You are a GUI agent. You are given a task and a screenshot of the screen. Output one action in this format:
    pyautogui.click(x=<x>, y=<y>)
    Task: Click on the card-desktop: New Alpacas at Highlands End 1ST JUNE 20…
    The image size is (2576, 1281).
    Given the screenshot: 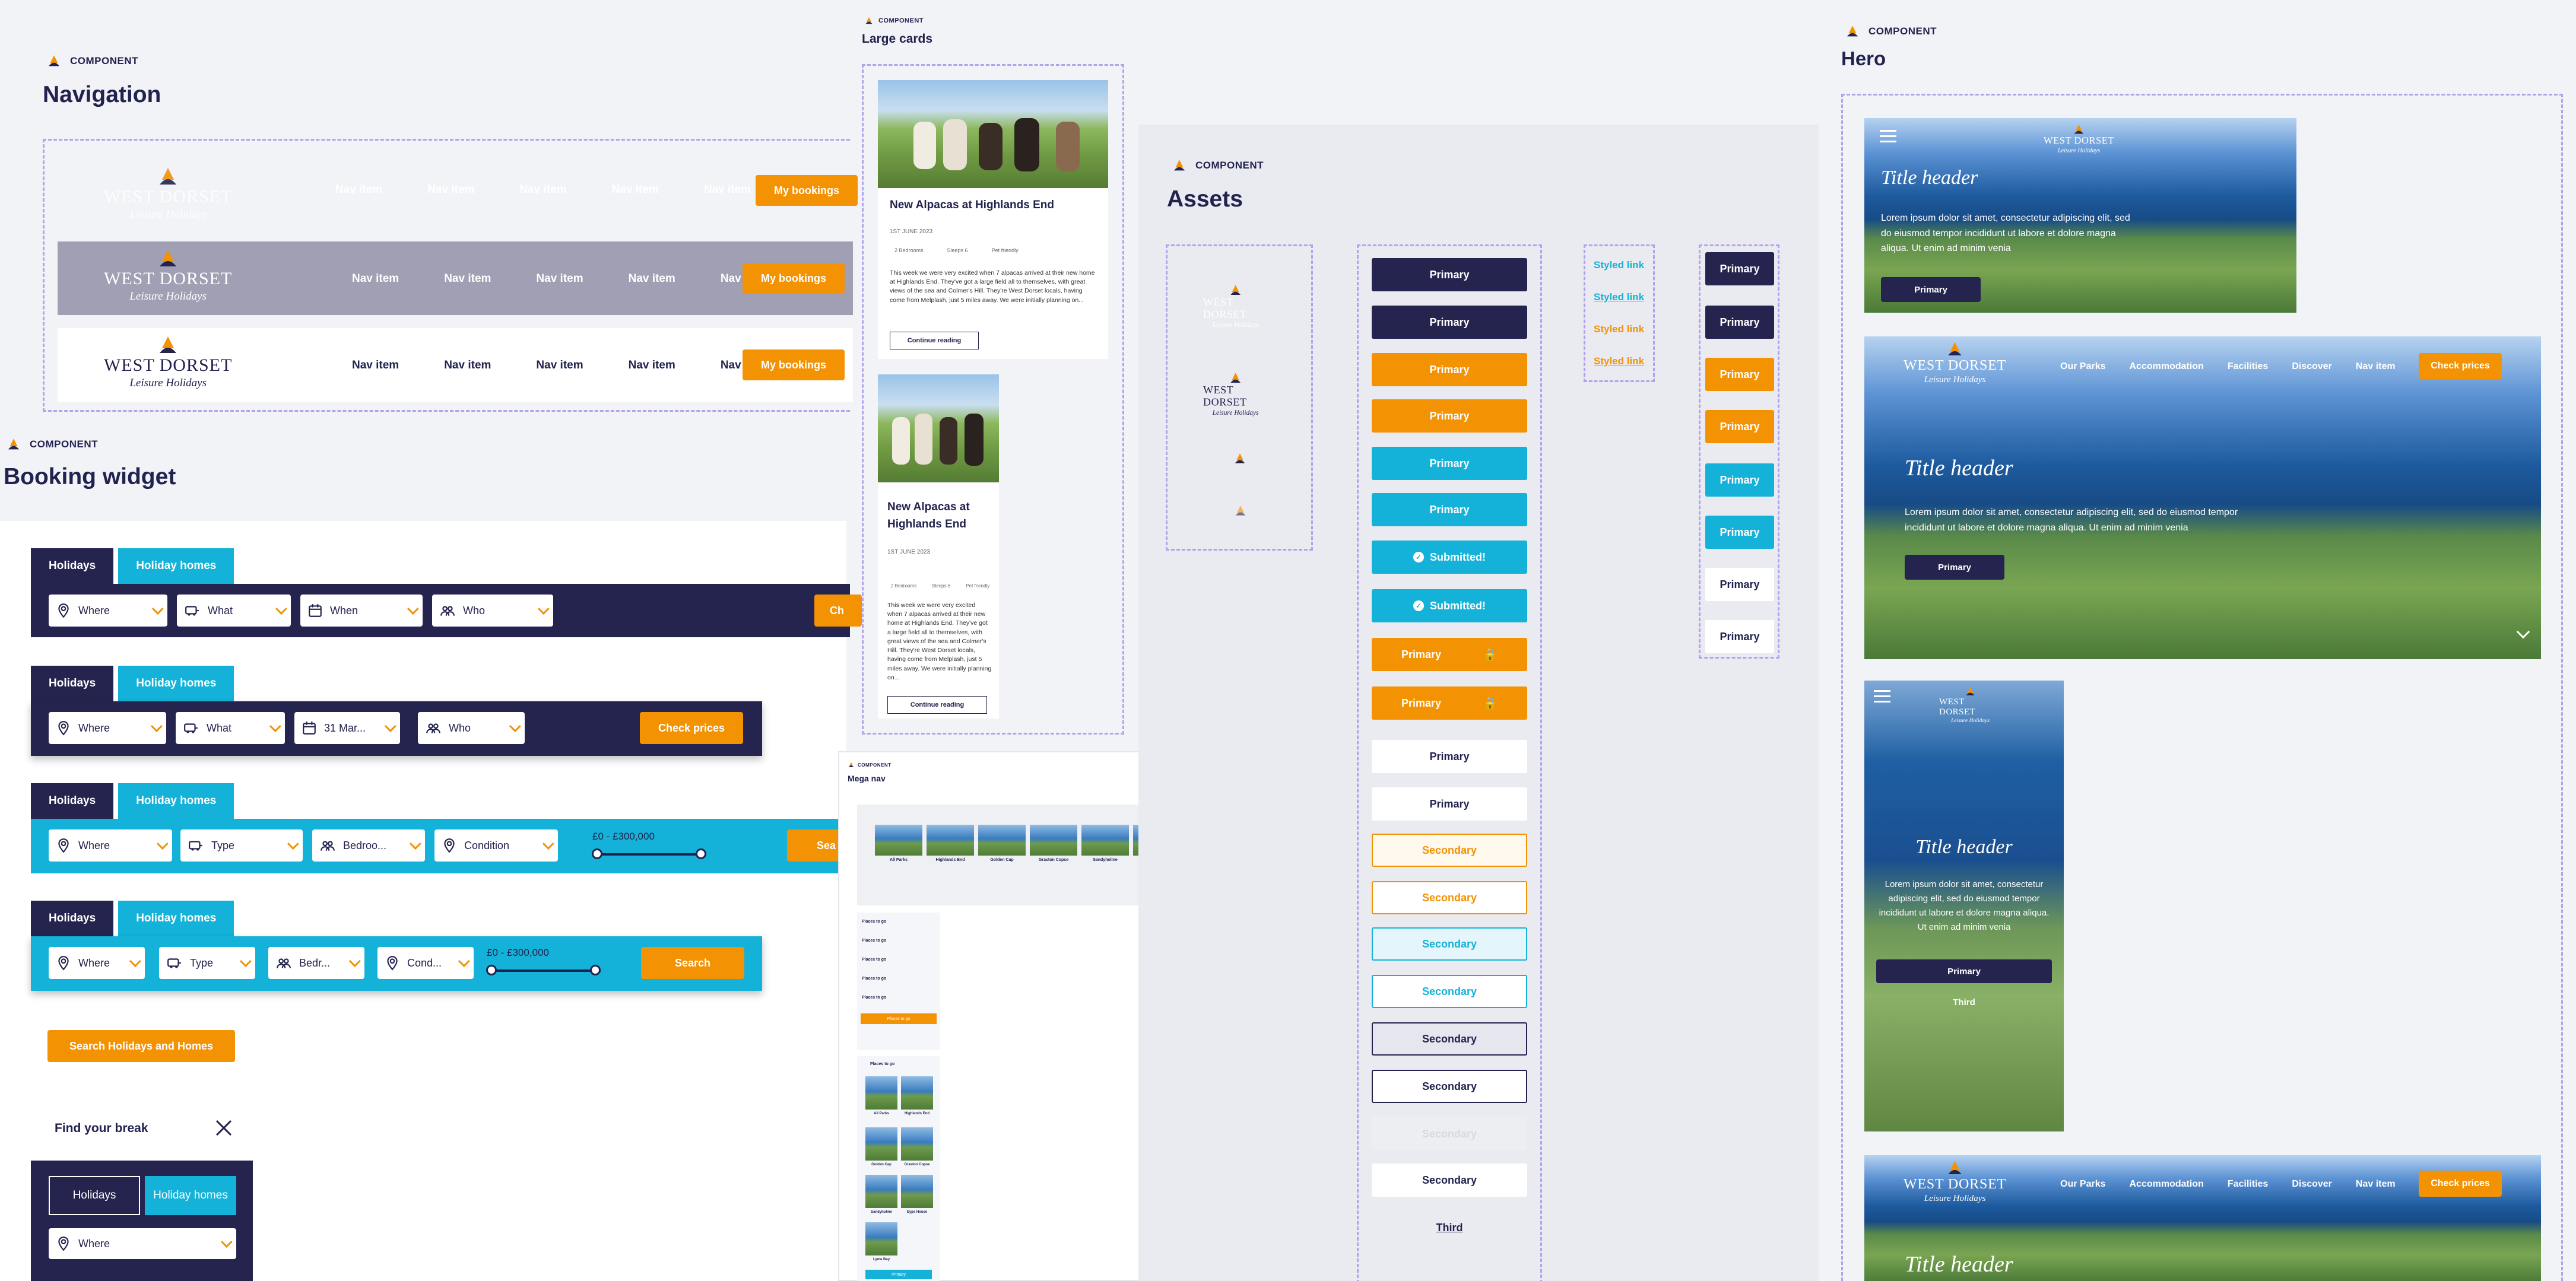 What is the action you would take?
    pyautogui.click(x=993, y=220)
    